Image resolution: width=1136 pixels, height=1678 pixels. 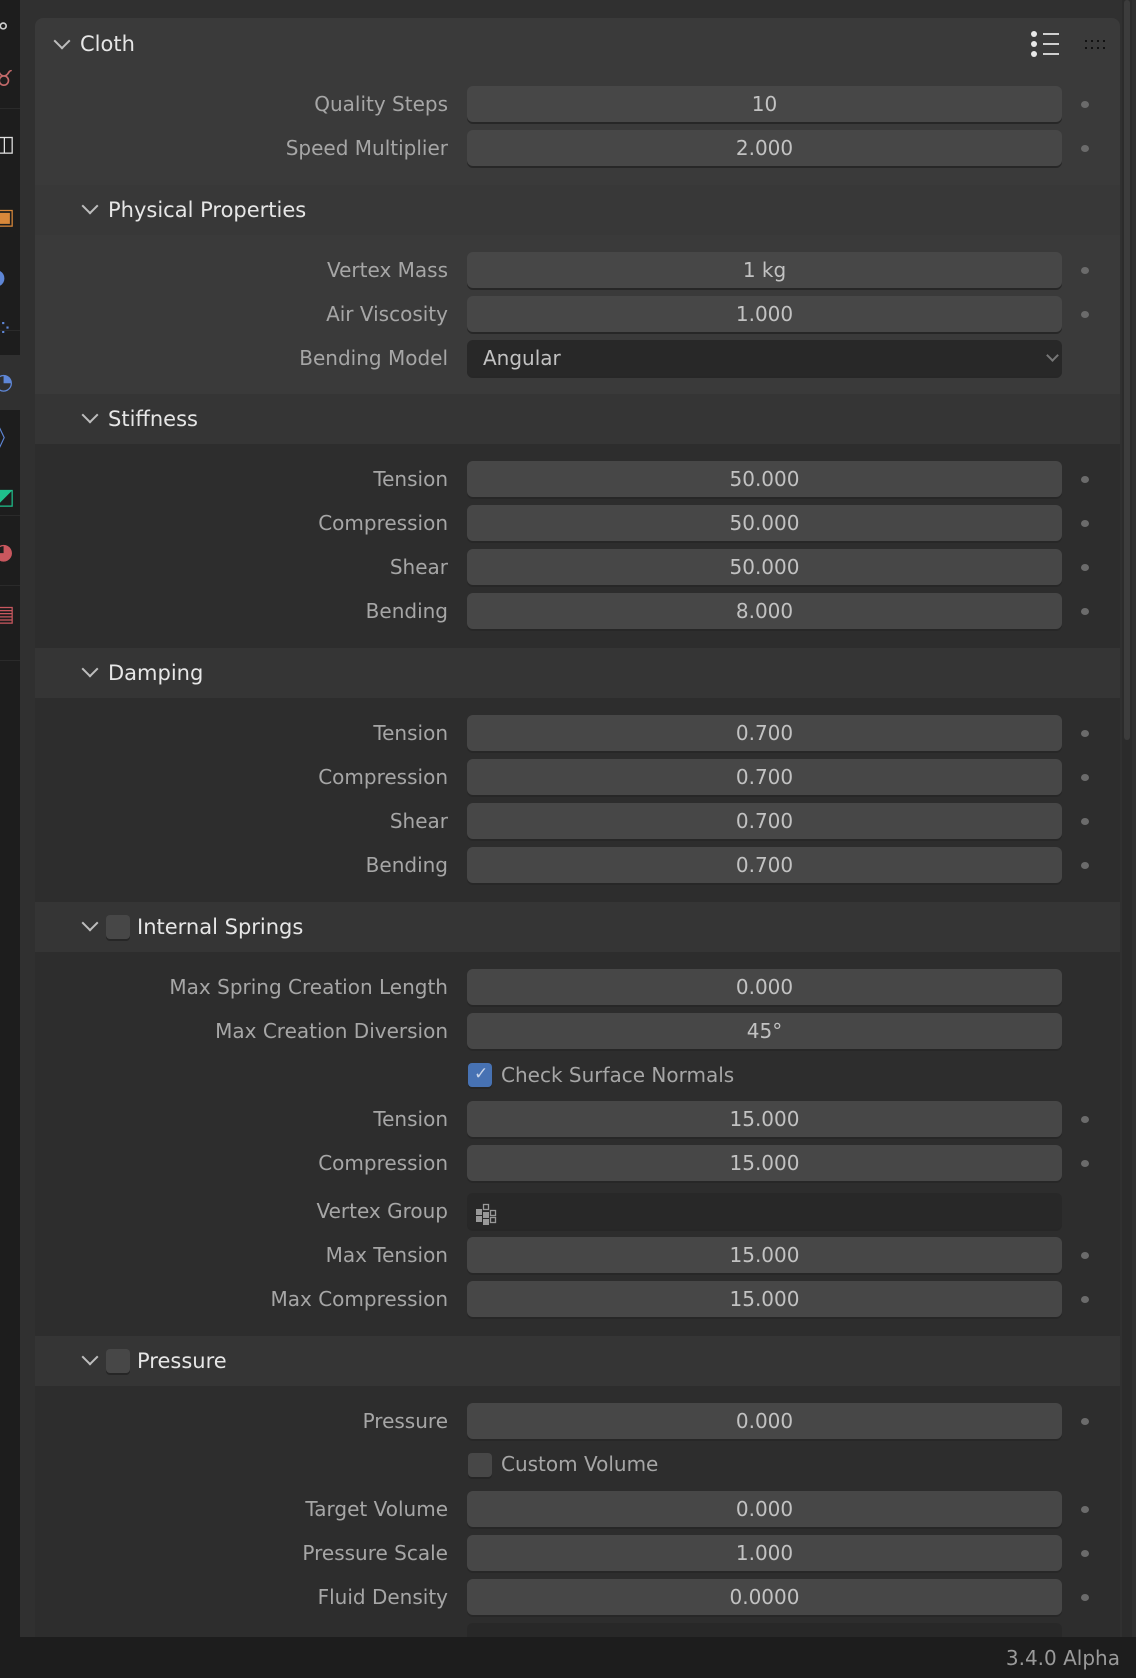 I want to click on version-label: 3.4.0 Alpha, so click(x=1062, y=1658).